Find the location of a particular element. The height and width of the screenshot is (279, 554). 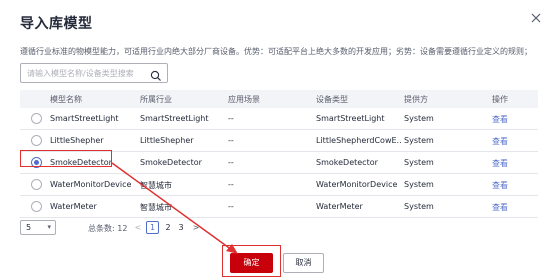

cell-industry: LittleShepher is located at coordinates (167, 140).